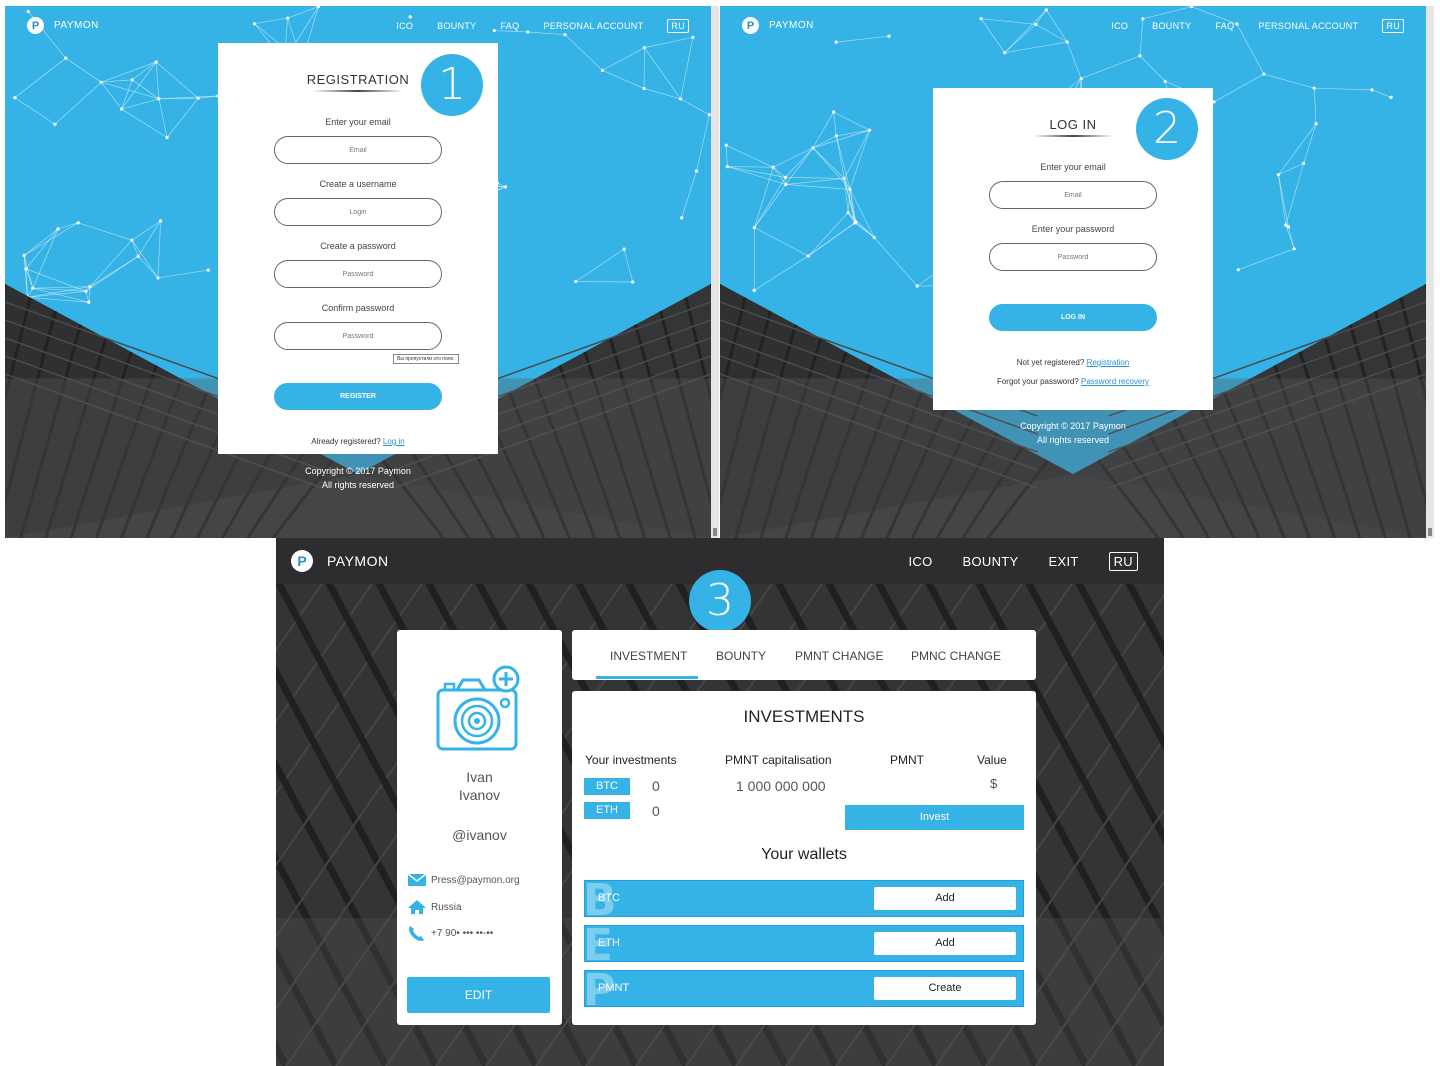  Describe the element at coordinates (358, 336) in the screenshot. I see `confirm-password-input` at that location.